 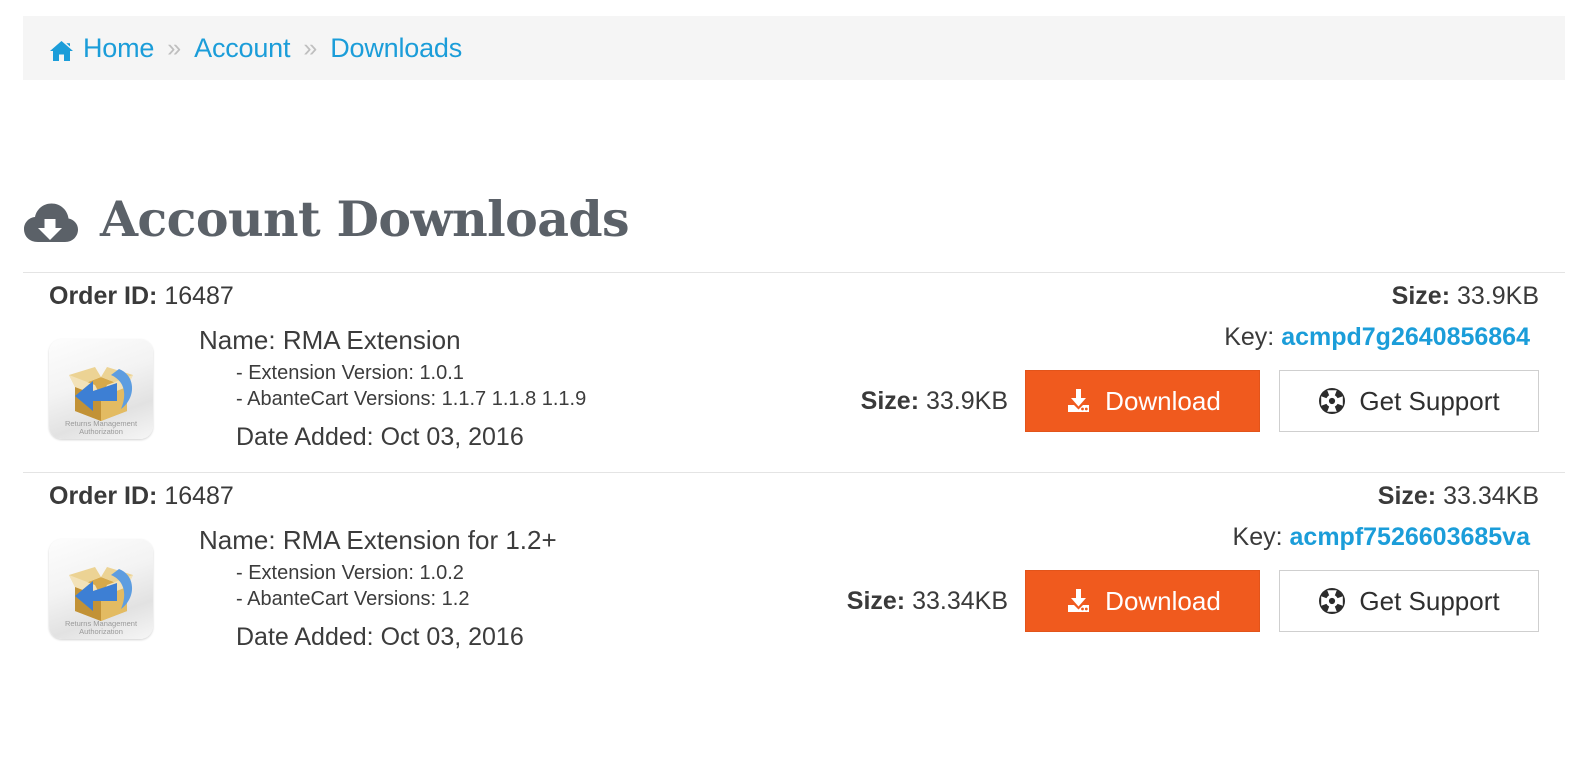 I want to click on order-size-group: Size: 33.9KB, so click(x=1465, y=296).